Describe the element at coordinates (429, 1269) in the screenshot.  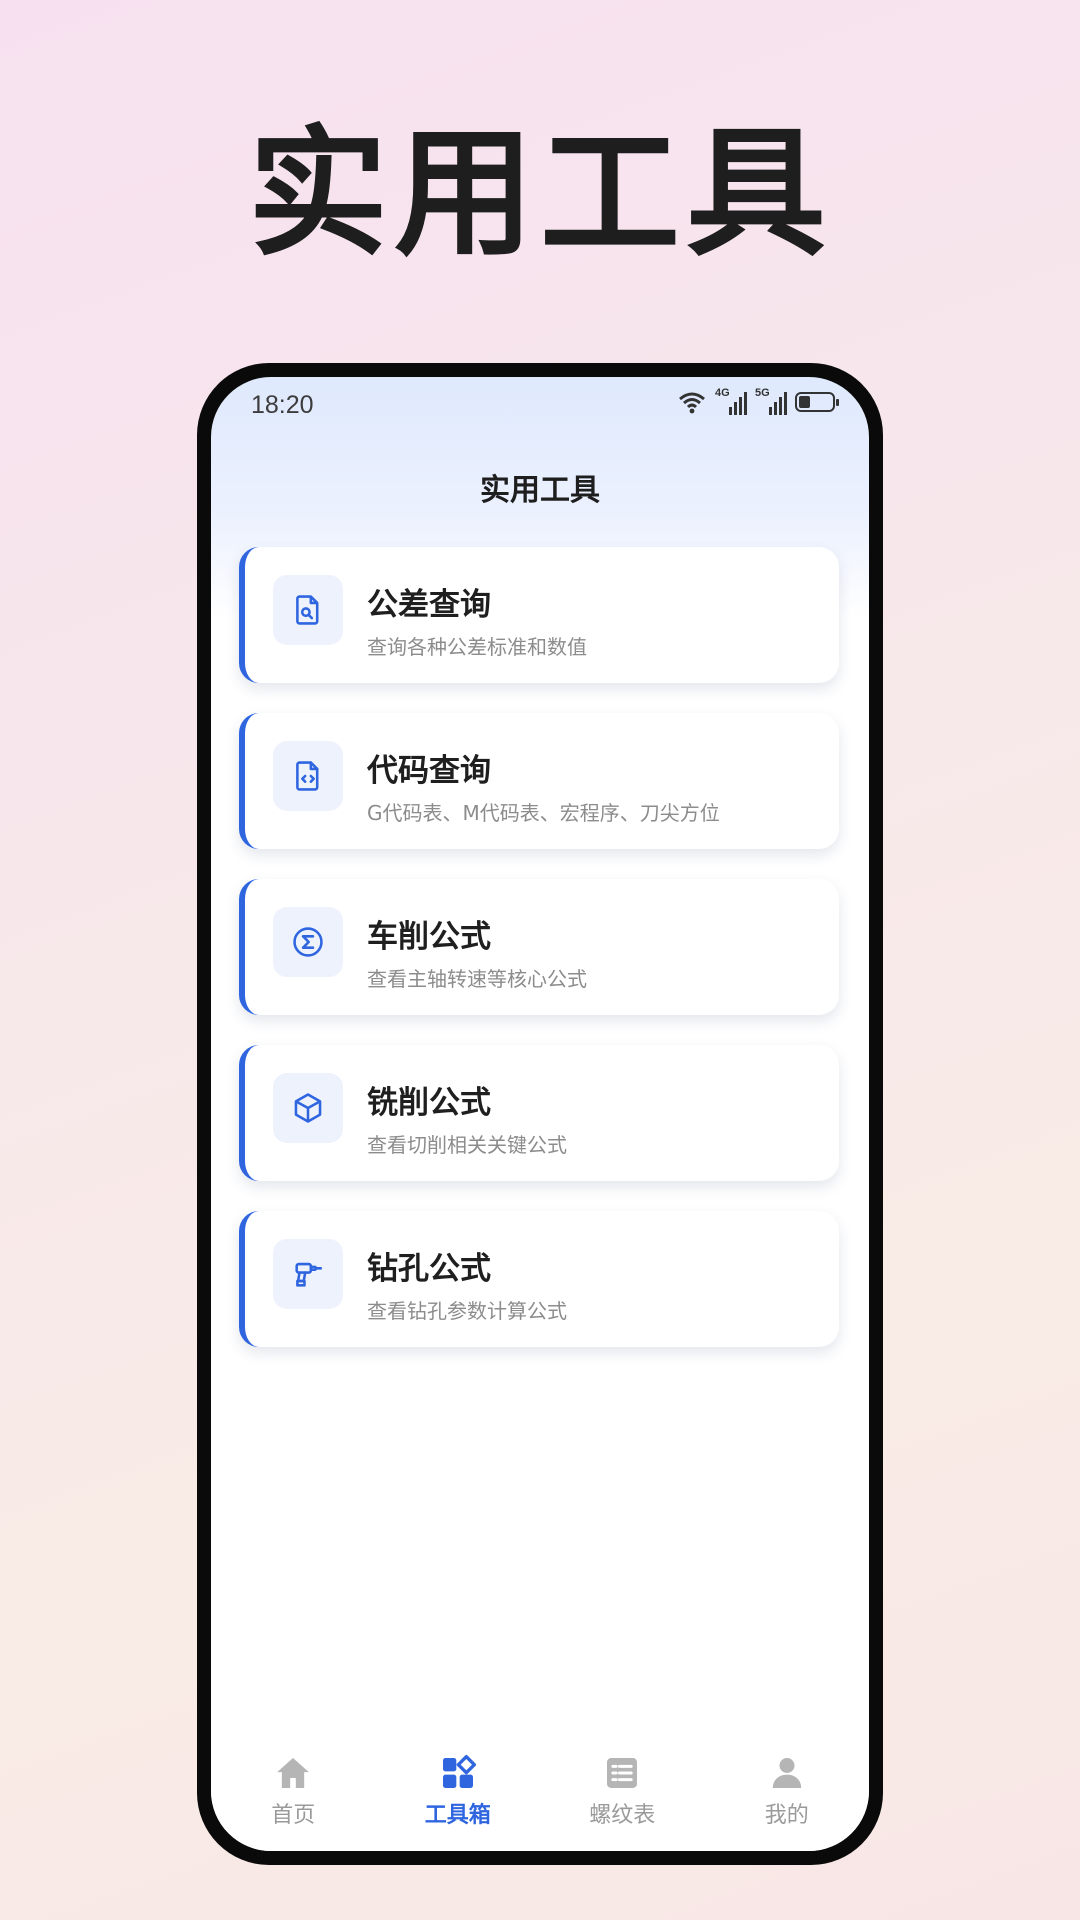
I see `tool-title: 钻孔公式` at that location.